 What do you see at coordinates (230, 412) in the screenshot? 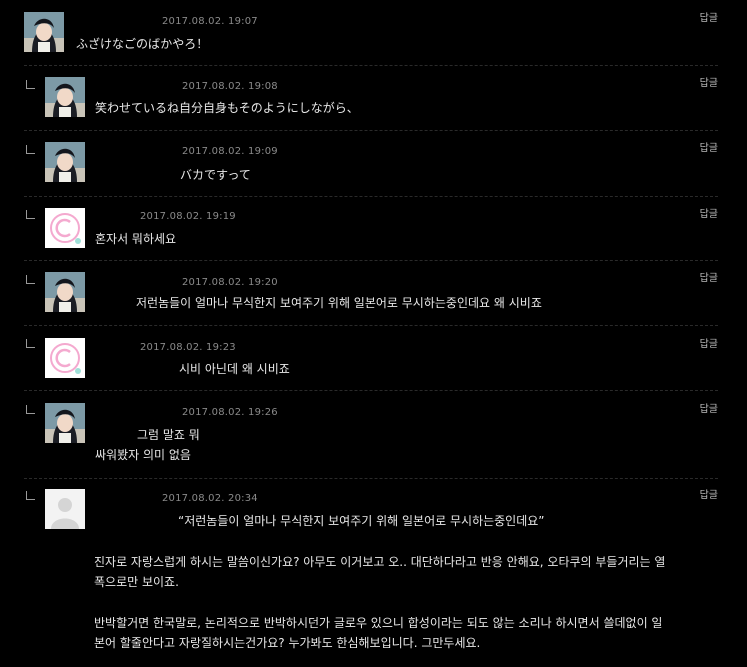
I see `comment-date: 2017.08.02. 19:26` at bounding box center [230, 412].